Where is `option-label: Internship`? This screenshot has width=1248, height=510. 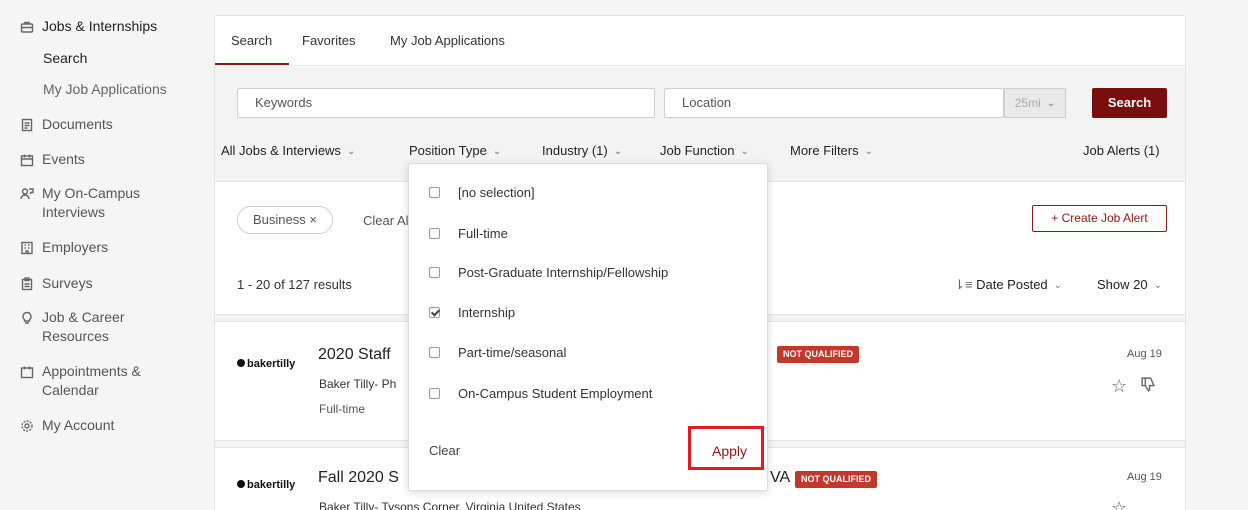 option-label: Internship is located at coordinates (487, 312).